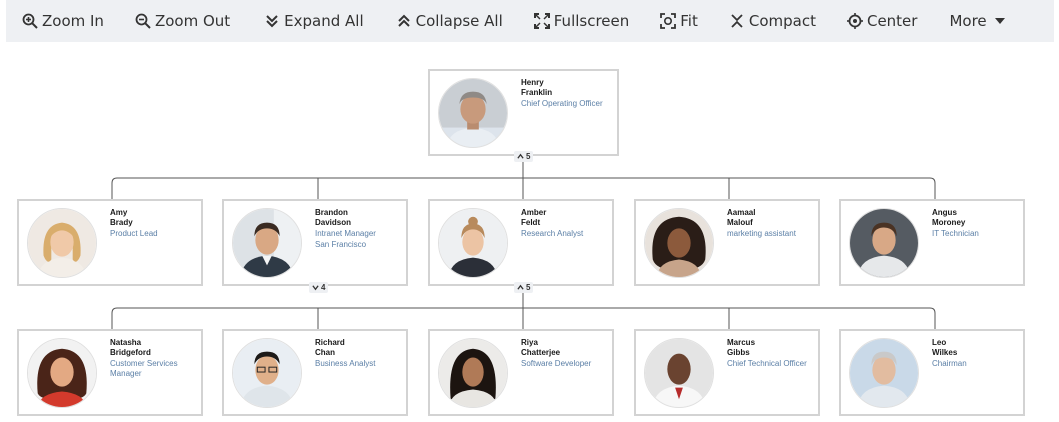 The width and height of the screenshot is (1059, 422). Describe the element at coordinates (126, 342) in the screenshot. I see `person-first-name: Natasha` at that location.